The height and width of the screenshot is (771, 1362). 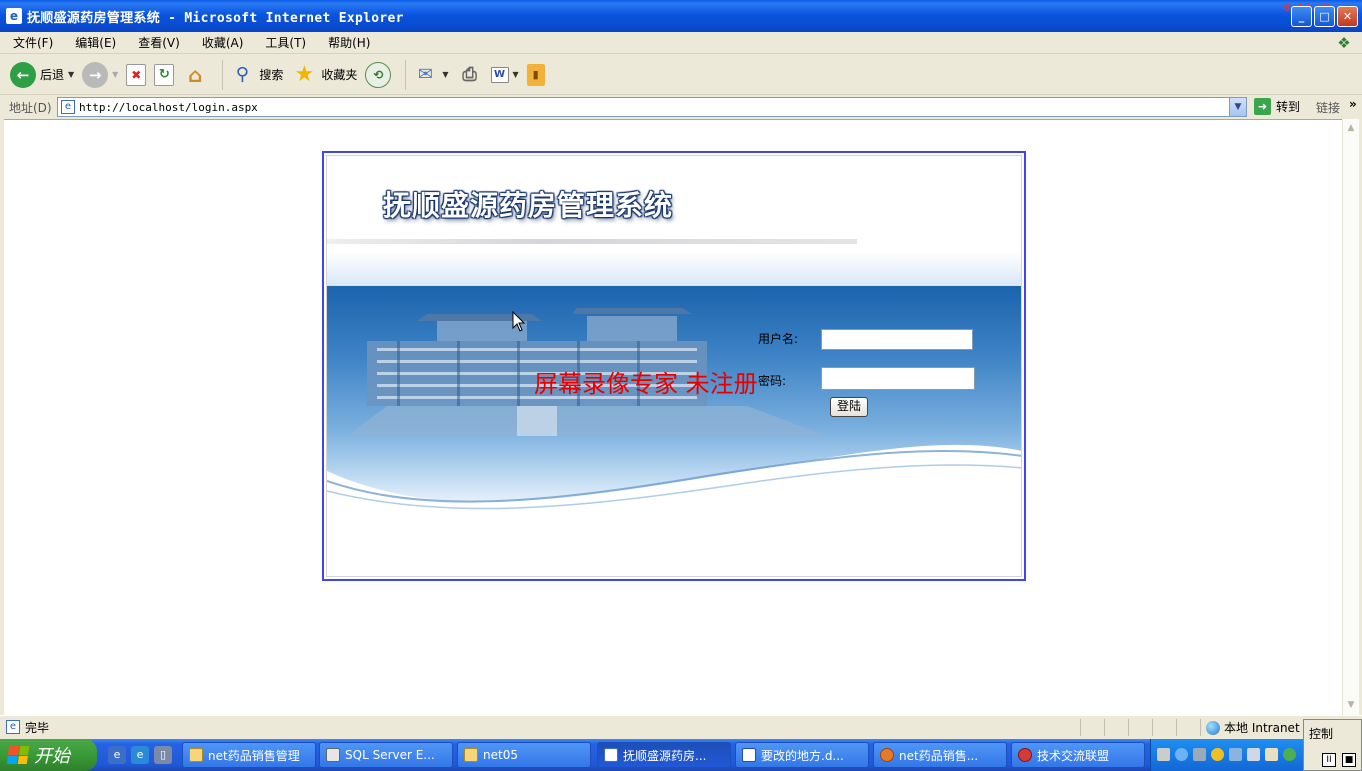 I want to click on quicklaunch-desktop-icon: ▯, so click(x=163, y=755).